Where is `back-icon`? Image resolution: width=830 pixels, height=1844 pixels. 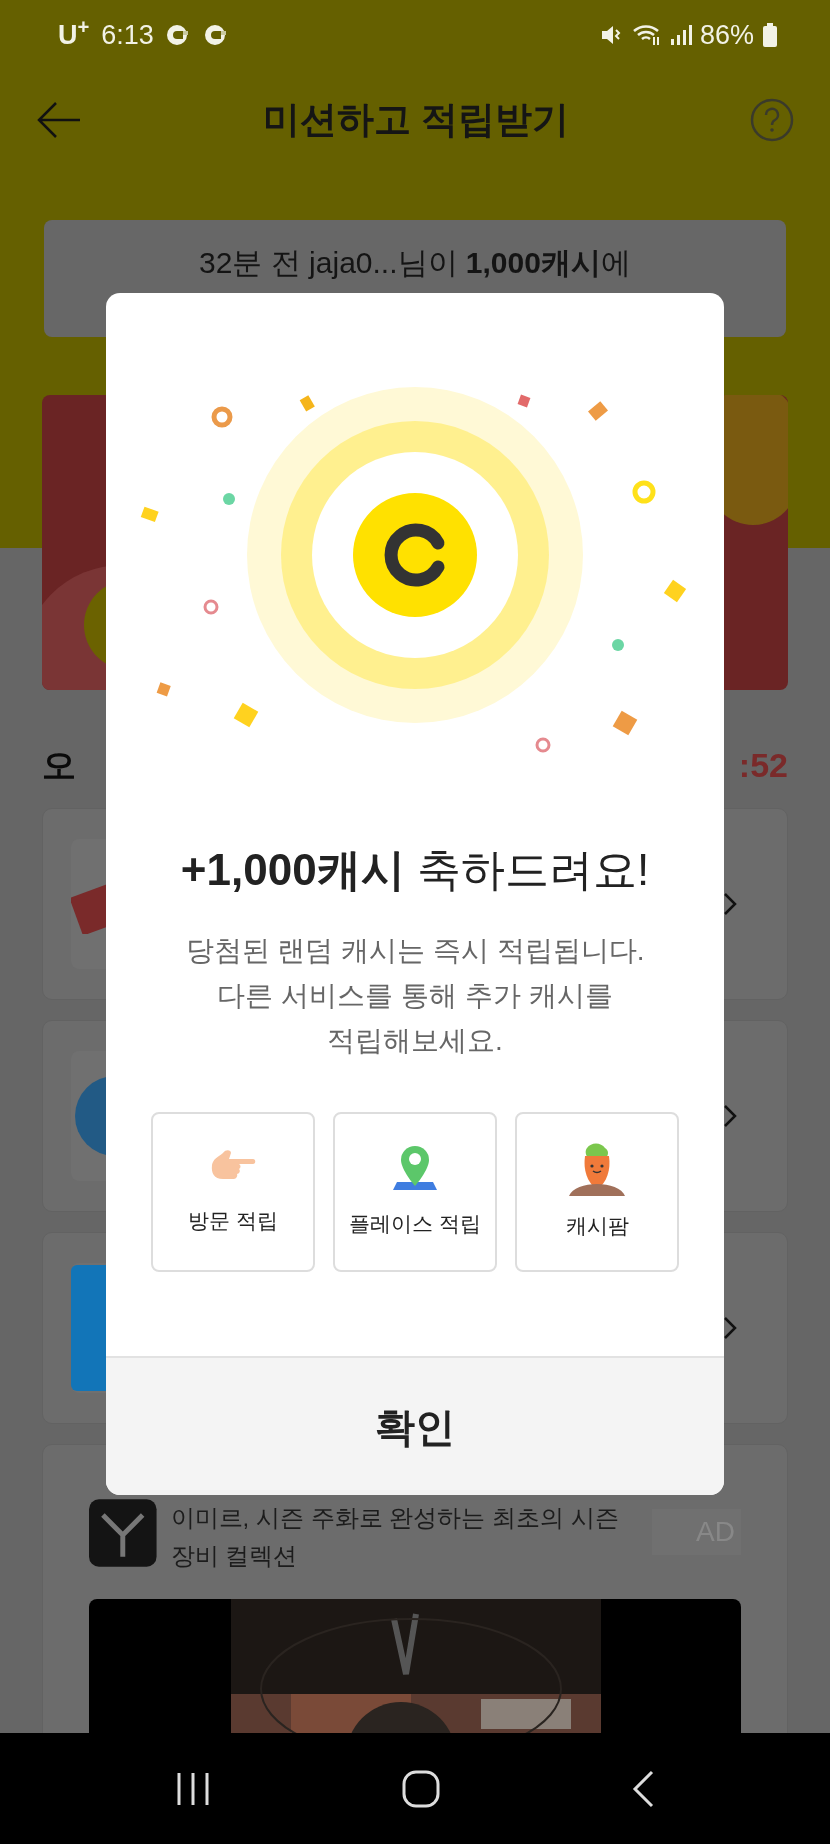
back-icon is located at coordinates (642, 1788).